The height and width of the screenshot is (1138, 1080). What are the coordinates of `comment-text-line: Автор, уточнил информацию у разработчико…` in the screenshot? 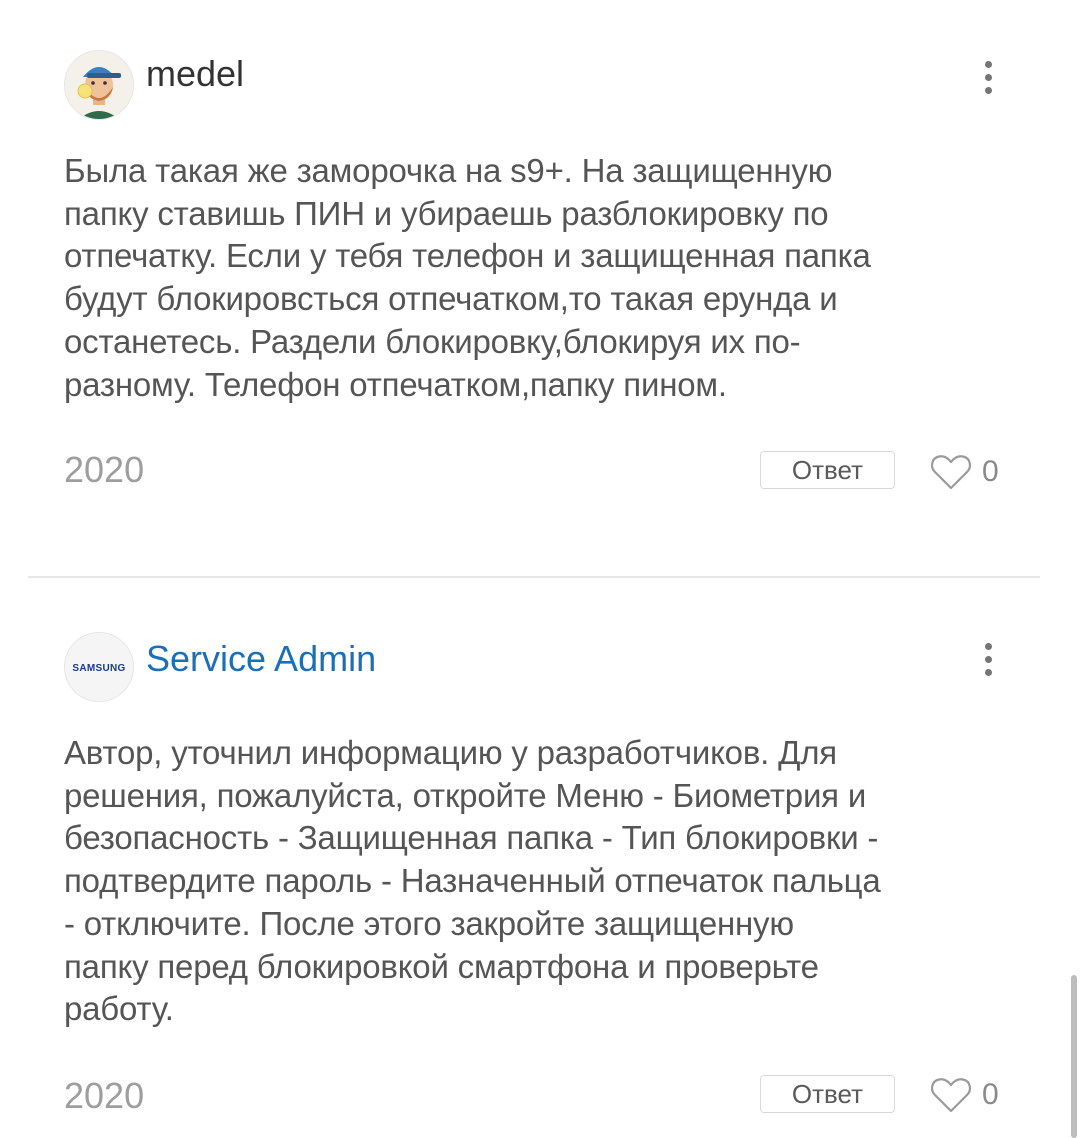 It's located at (450, 752).